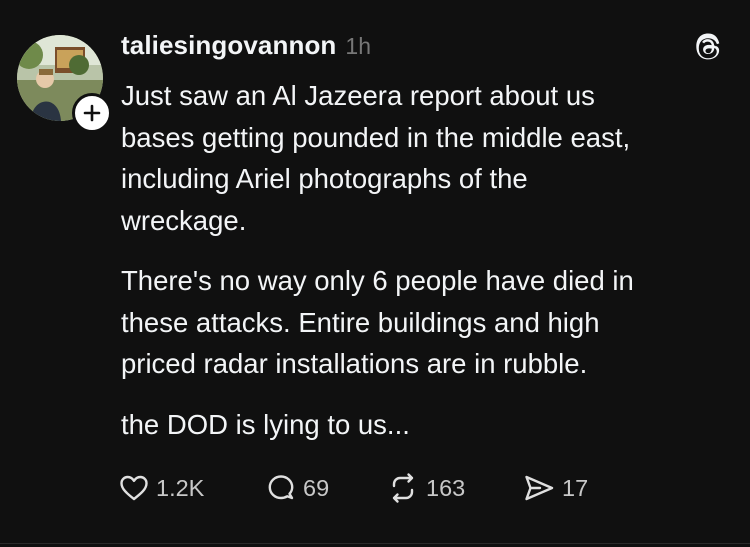 The width and height of the screenshot is (750, 547). Describe the element at coordinates (228, 45) in the screenshot. I see `username: taliesingovannon` at that location.